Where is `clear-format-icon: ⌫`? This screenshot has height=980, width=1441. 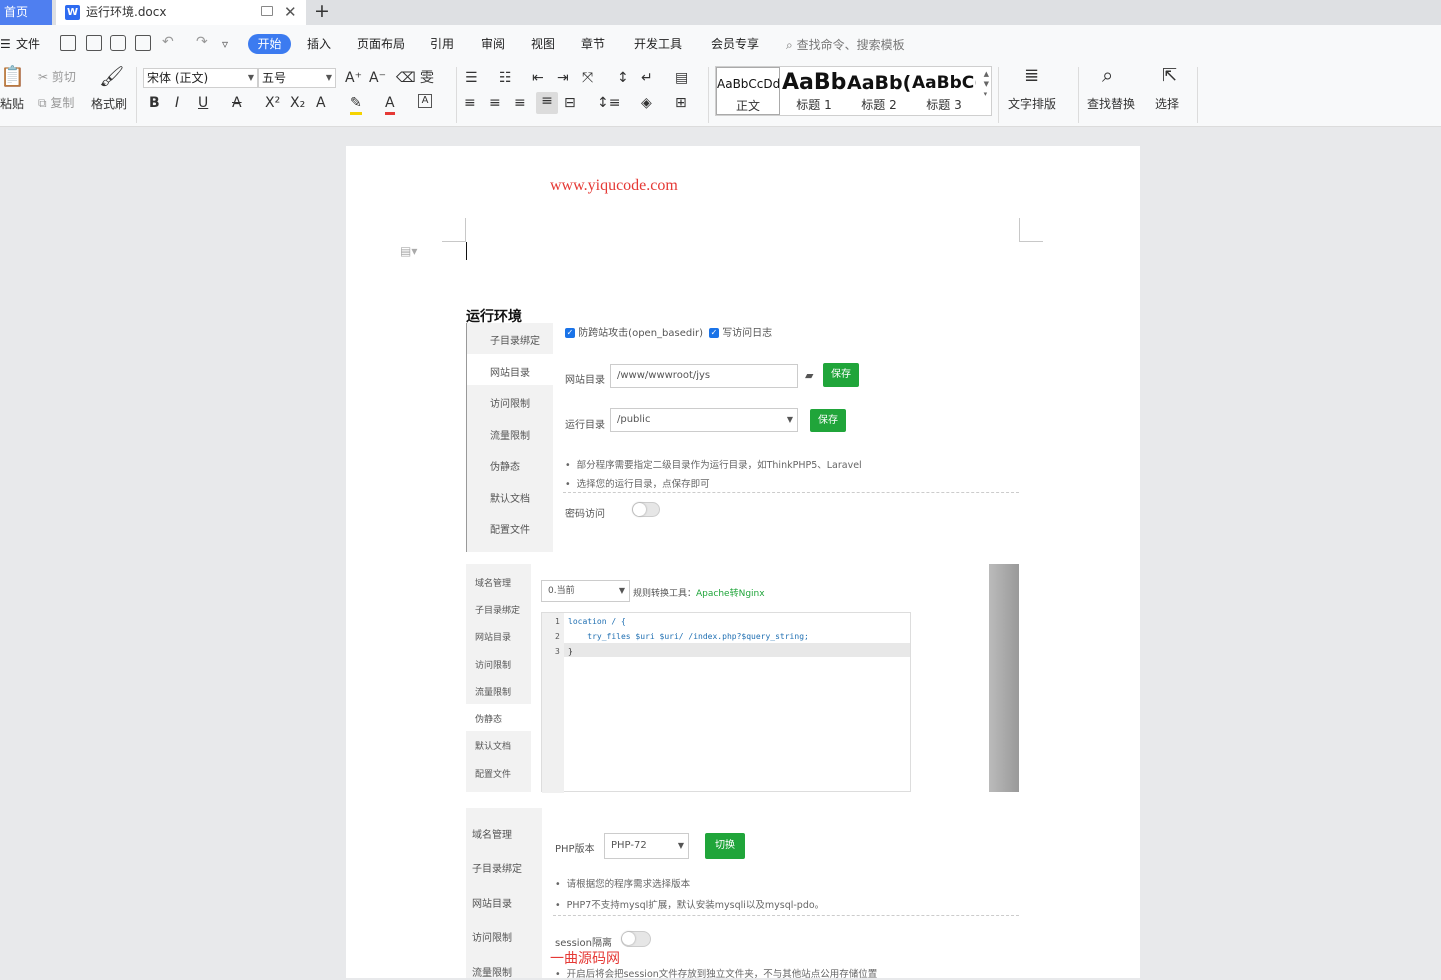 clear-format-icon: ⌫ is located at coordinates (406, 78).